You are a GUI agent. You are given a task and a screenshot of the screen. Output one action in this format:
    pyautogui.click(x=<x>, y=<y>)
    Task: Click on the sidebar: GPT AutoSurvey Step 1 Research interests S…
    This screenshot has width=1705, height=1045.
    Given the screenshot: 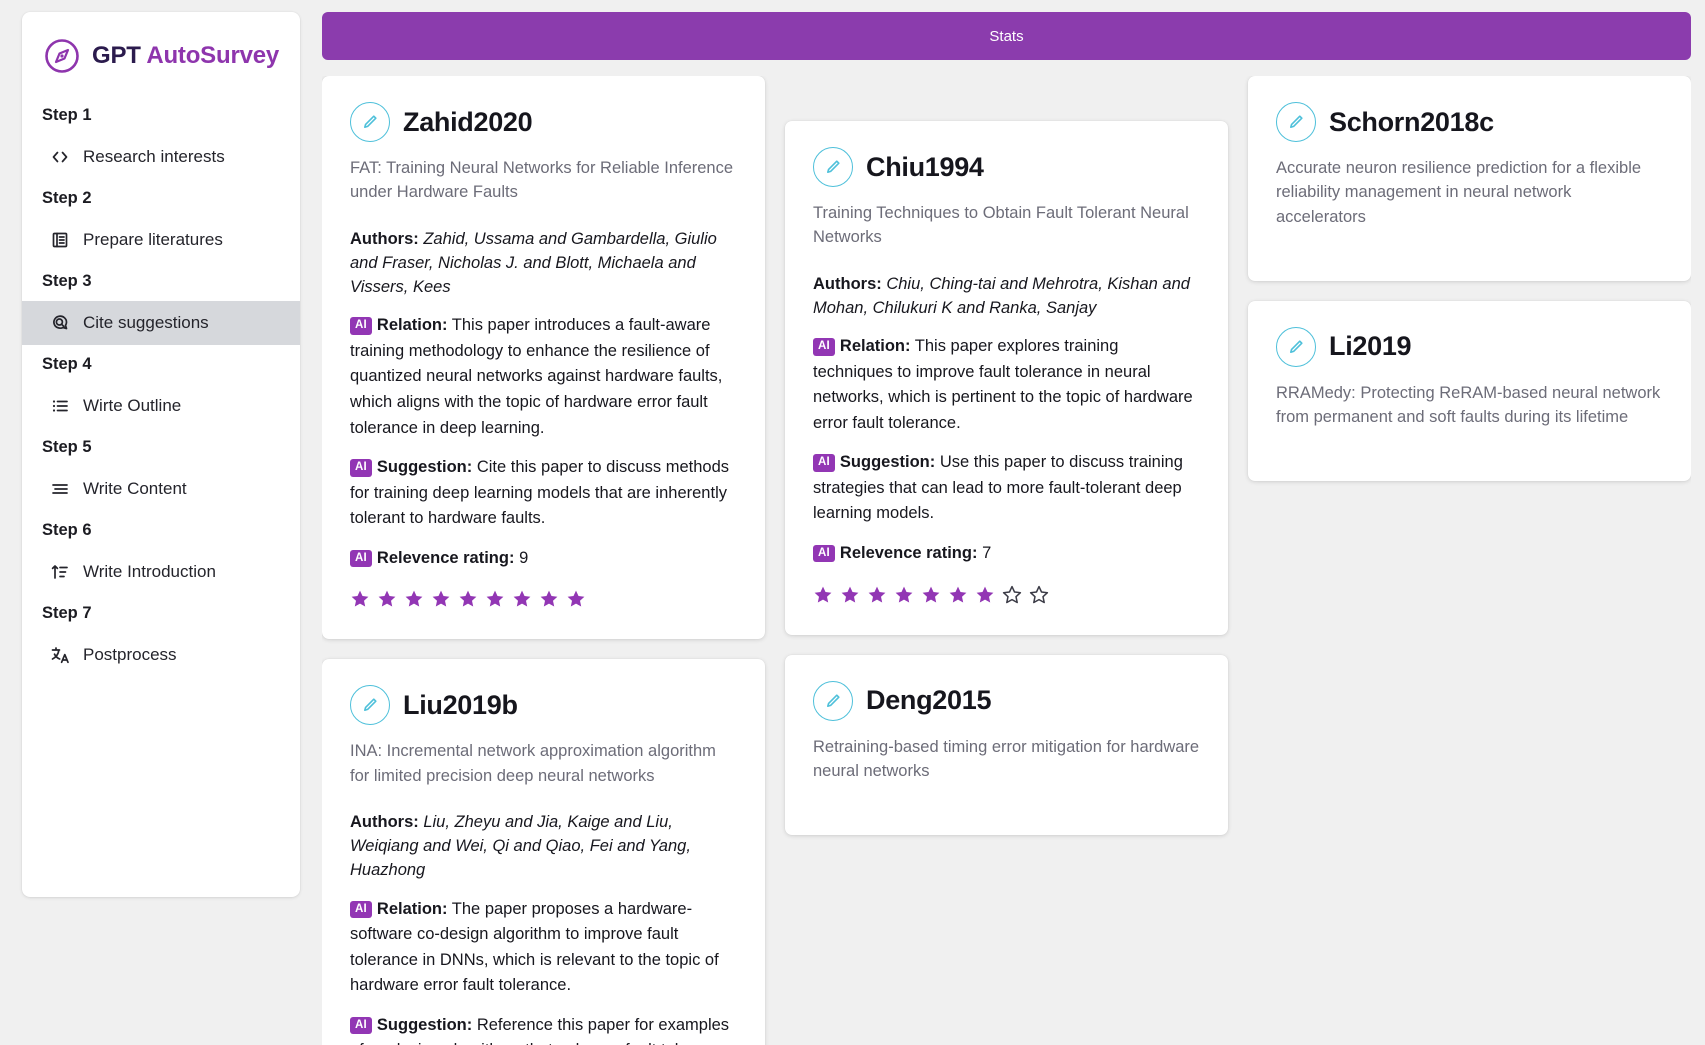 What is the action you would take?
    pyautogui.click(x=161, y=454)
    